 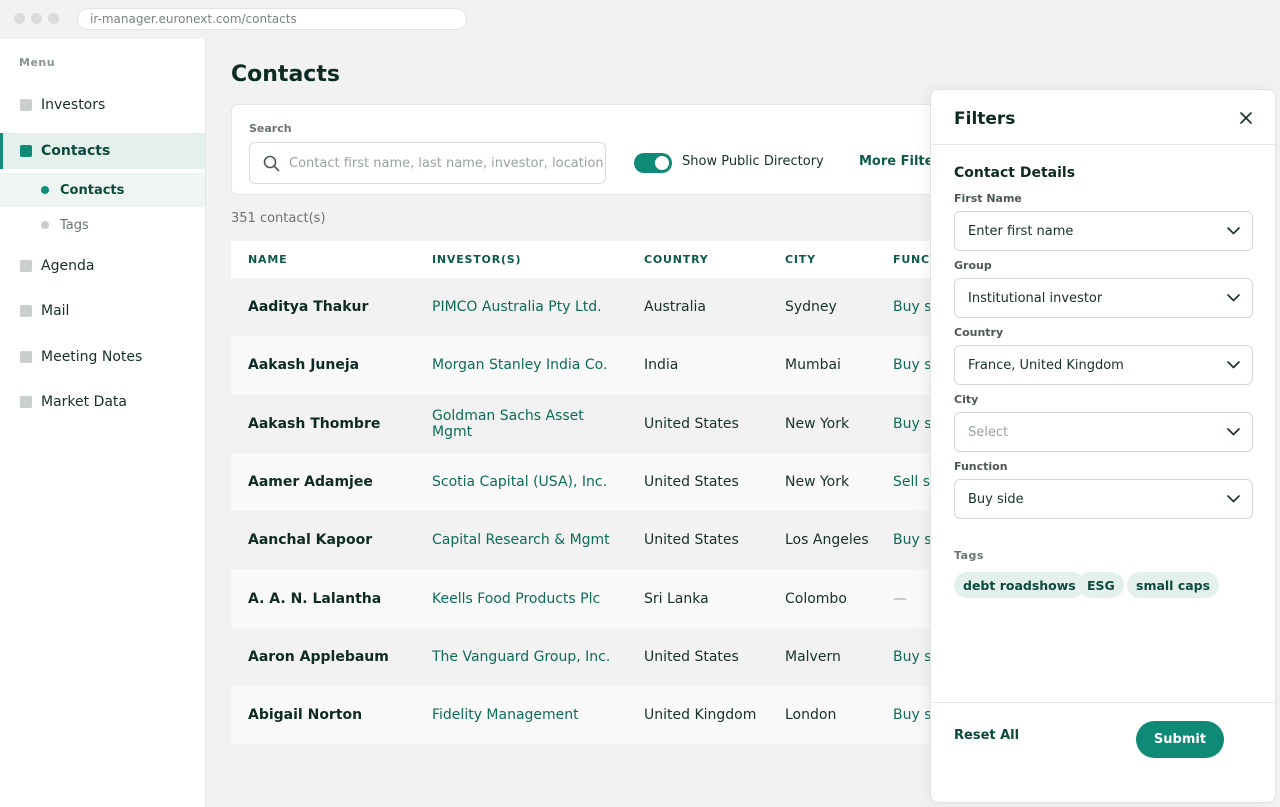 What do you see at coordinates (74, 225) in the screenshot?
I see `sidebar-subitem-label: Tags` at bounding box center [74, 225].